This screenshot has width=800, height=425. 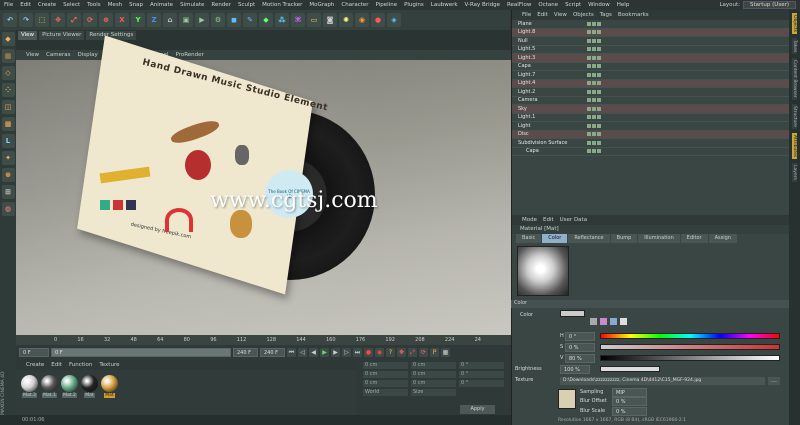 I want to click on octane-icon: ◉, so click(x=362, y=20).